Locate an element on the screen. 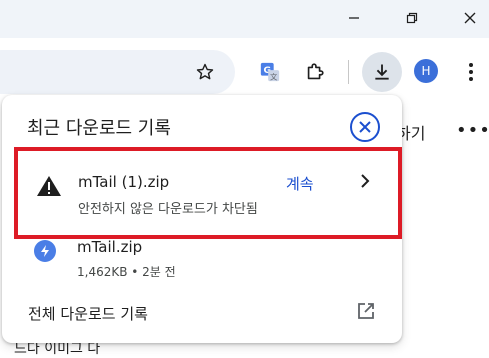 The height and width of the screenshot is (358, 489). panel-close-button is located at coordinates (365, 127).